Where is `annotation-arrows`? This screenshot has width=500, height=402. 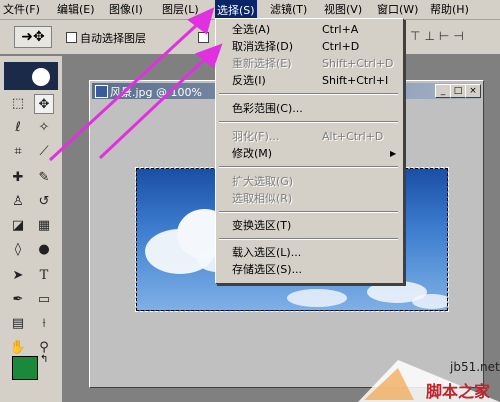
annotation-arrows is located at coordinates (135, 84).